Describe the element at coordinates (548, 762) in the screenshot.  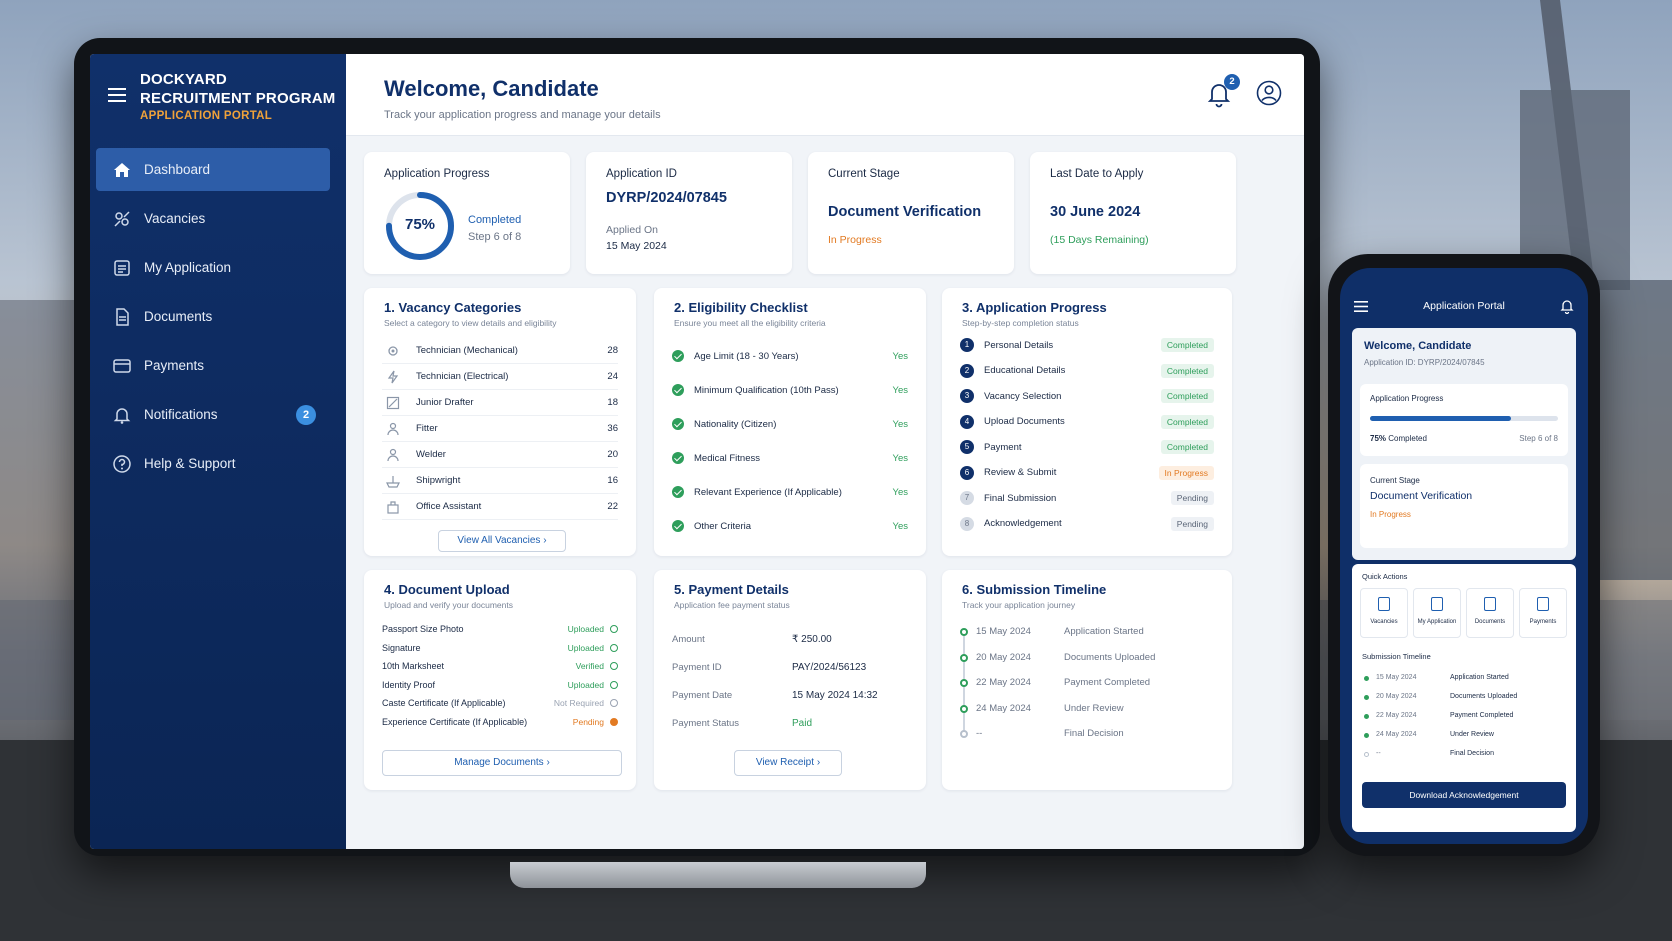
I see `chevron-right-icon: ›` at that location.